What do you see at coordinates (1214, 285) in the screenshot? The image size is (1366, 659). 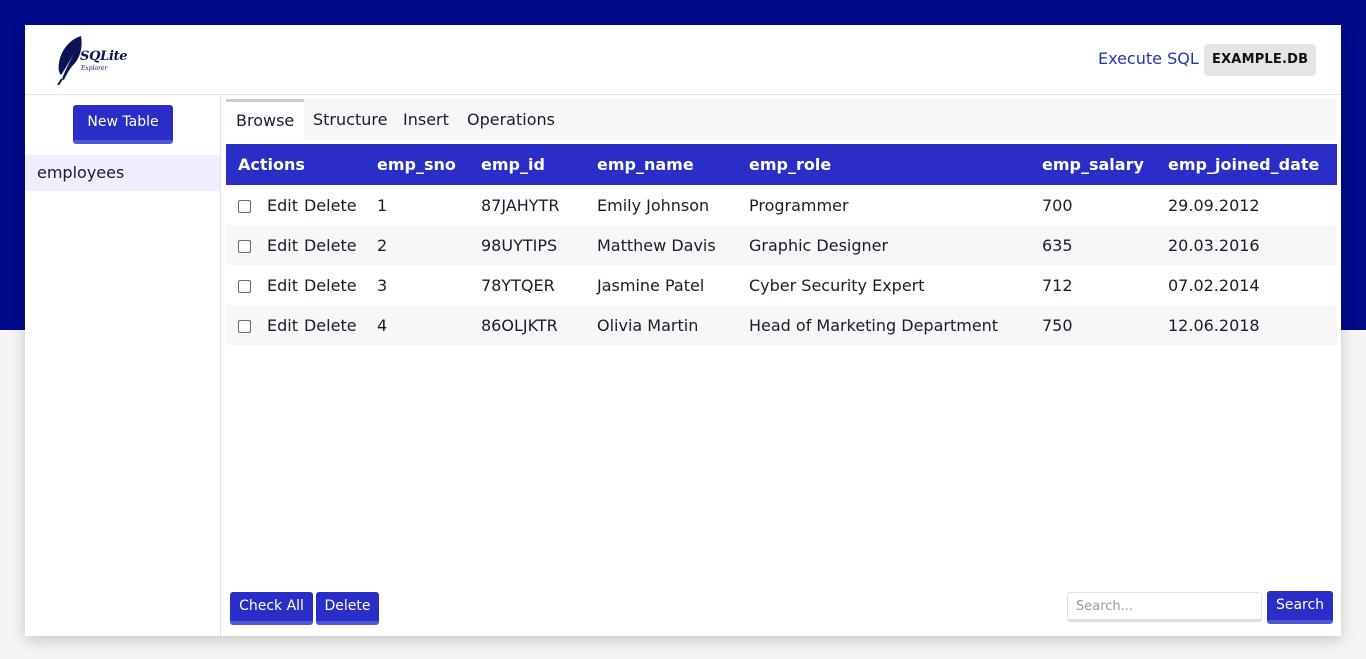 I see `cell-emp-joined-date: 07.02.2014` at bounding box center [1214, 285].